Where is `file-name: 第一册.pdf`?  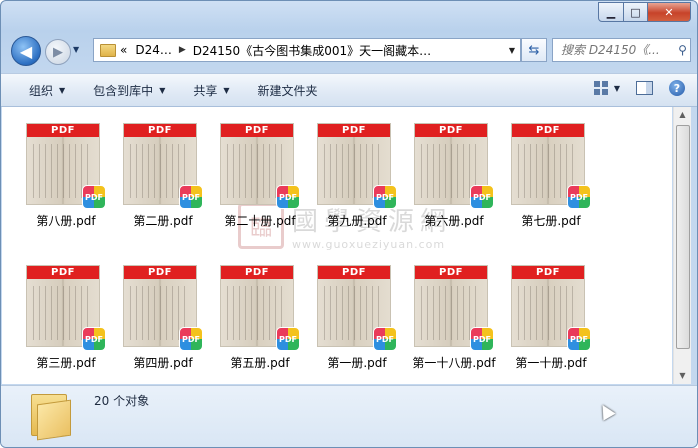
file-name: 第一册.pdf is located at coordinates (357, 363).